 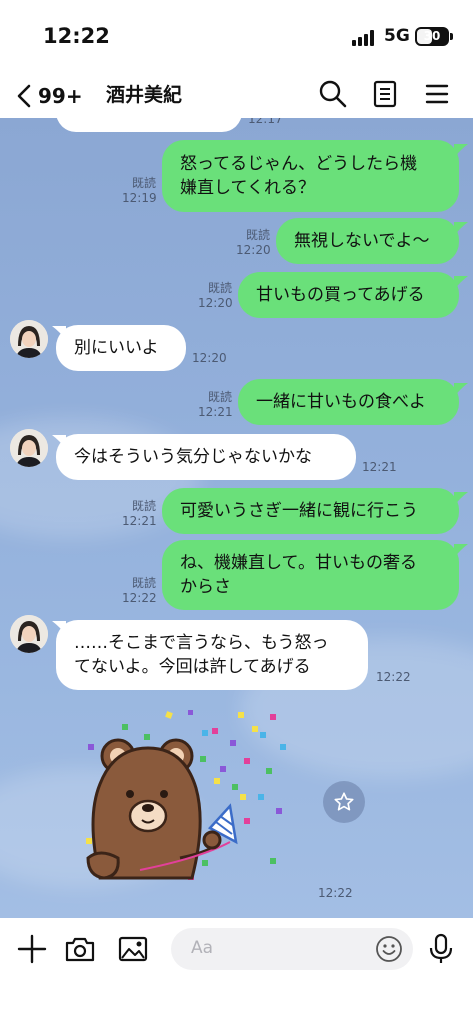 I want to click on status-bar: 12:22 5G 30, so click(x=236, y=37).